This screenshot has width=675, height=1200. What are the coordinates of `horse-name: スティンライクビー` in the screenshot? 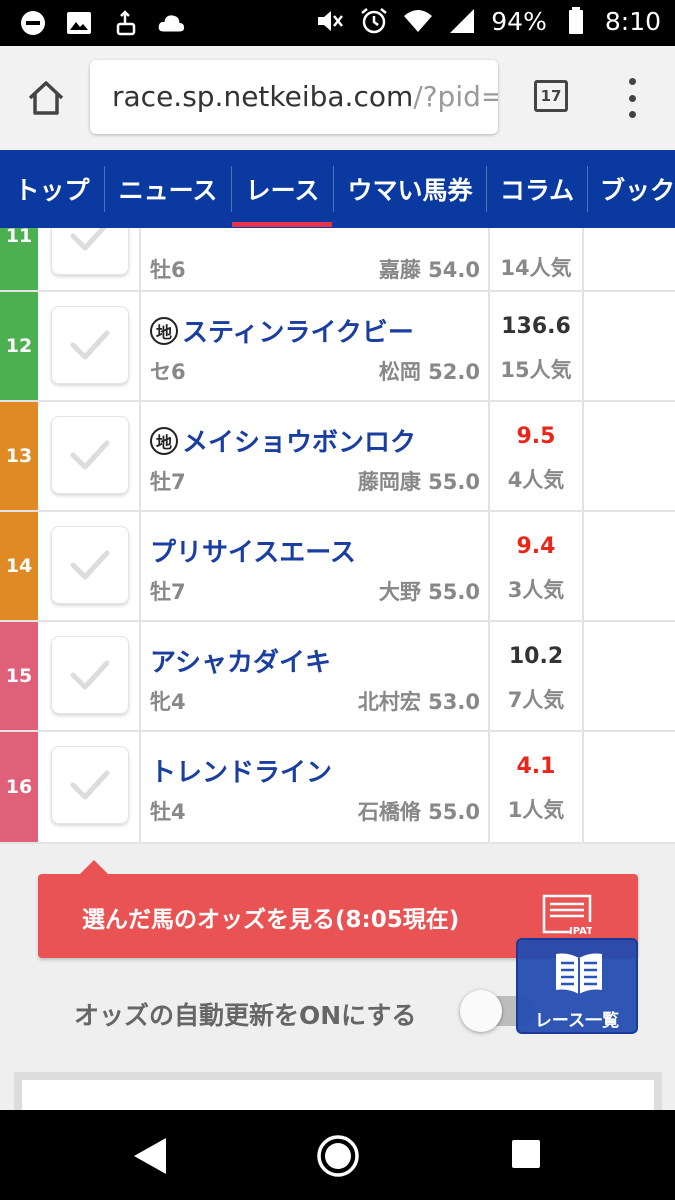 It's located at (298, 333).